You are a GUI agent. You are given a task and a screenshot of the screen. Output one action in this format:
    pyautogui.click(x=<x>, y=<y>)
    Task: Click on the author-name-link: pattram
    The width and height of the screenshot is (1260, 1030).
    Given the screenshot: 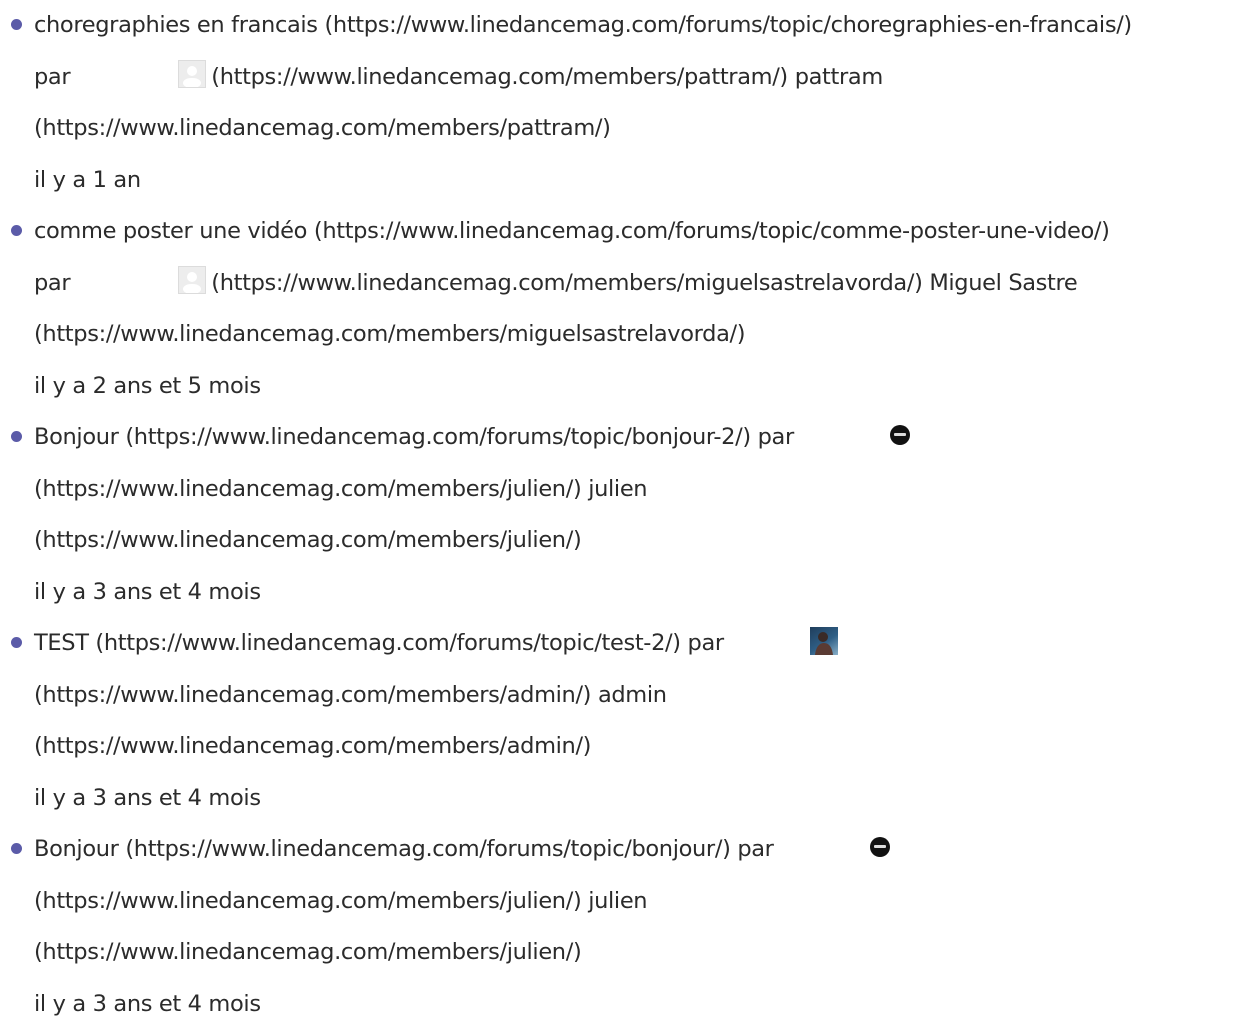 What is the action you would take?
    pyautogui.click(x=839, y=77)
    